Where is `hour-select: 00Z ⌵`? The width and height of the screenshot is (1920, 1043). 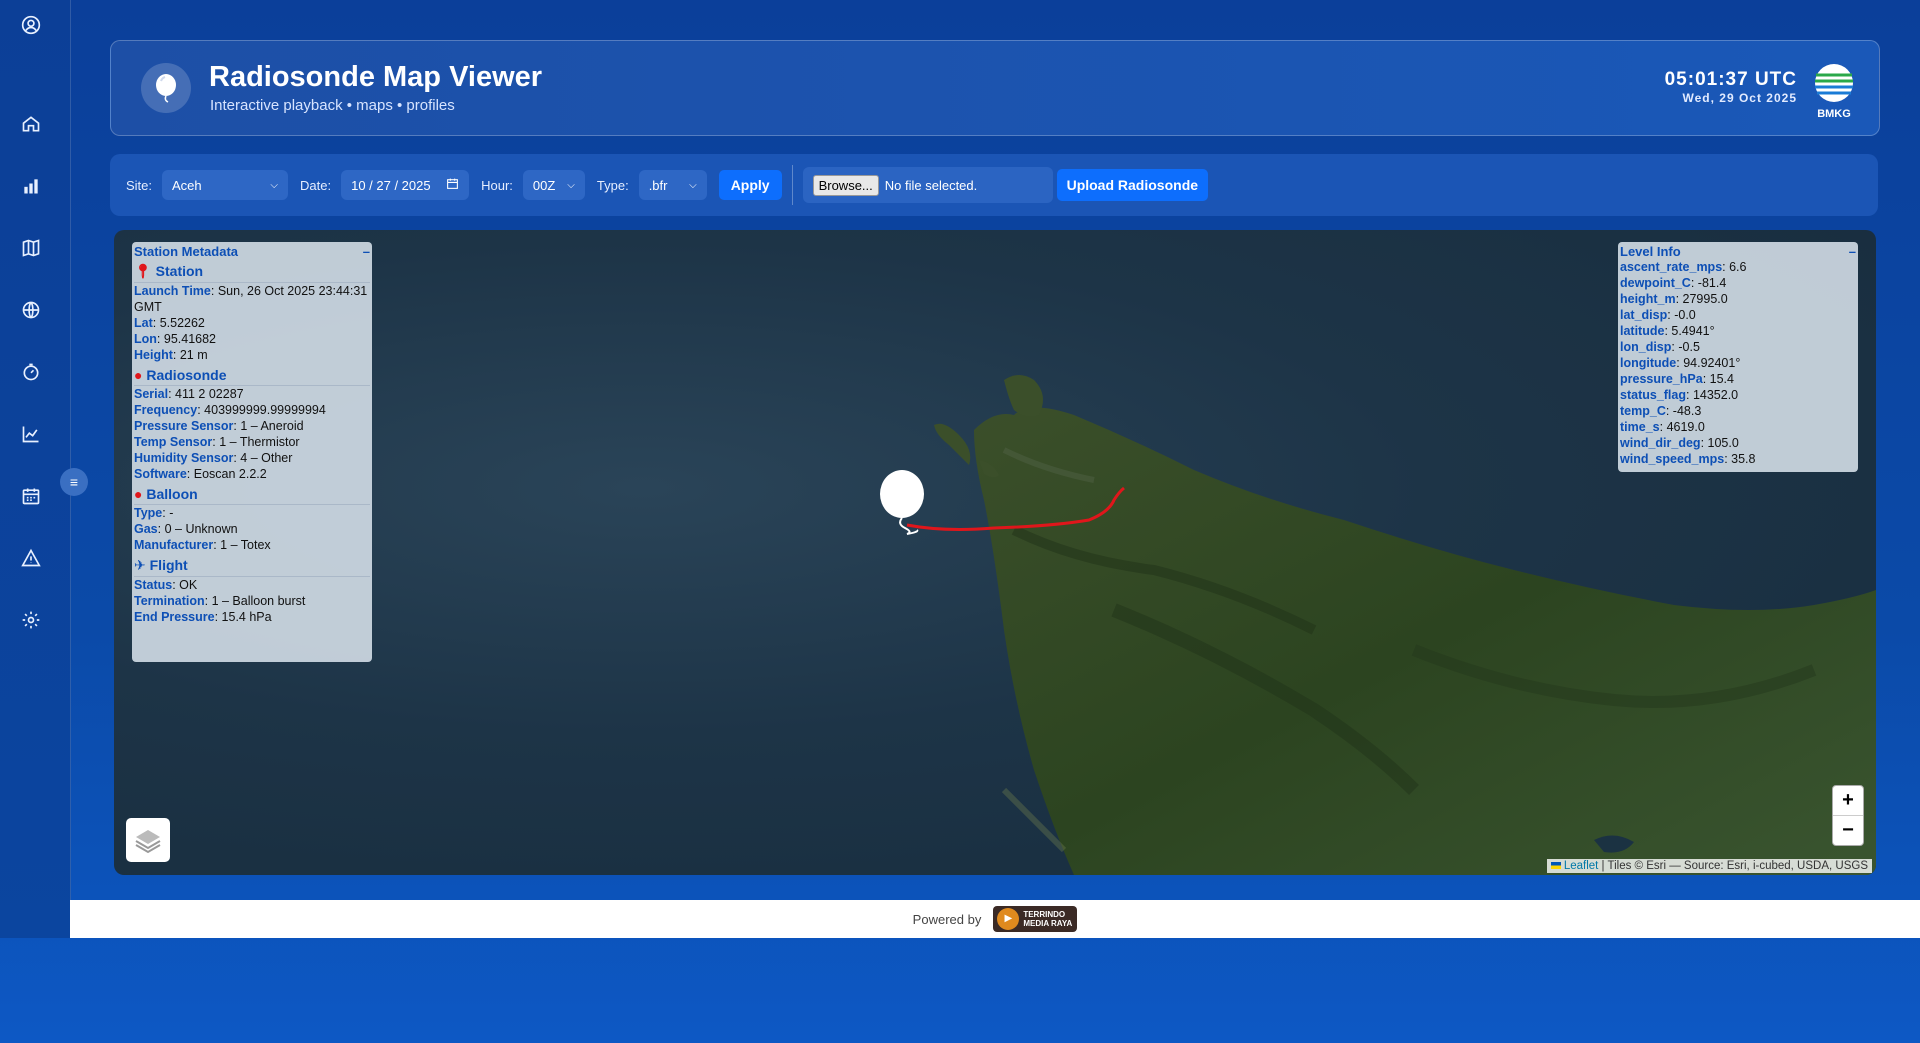 hour-select: 00Z ⌵ is located at coordinates (553, 185).